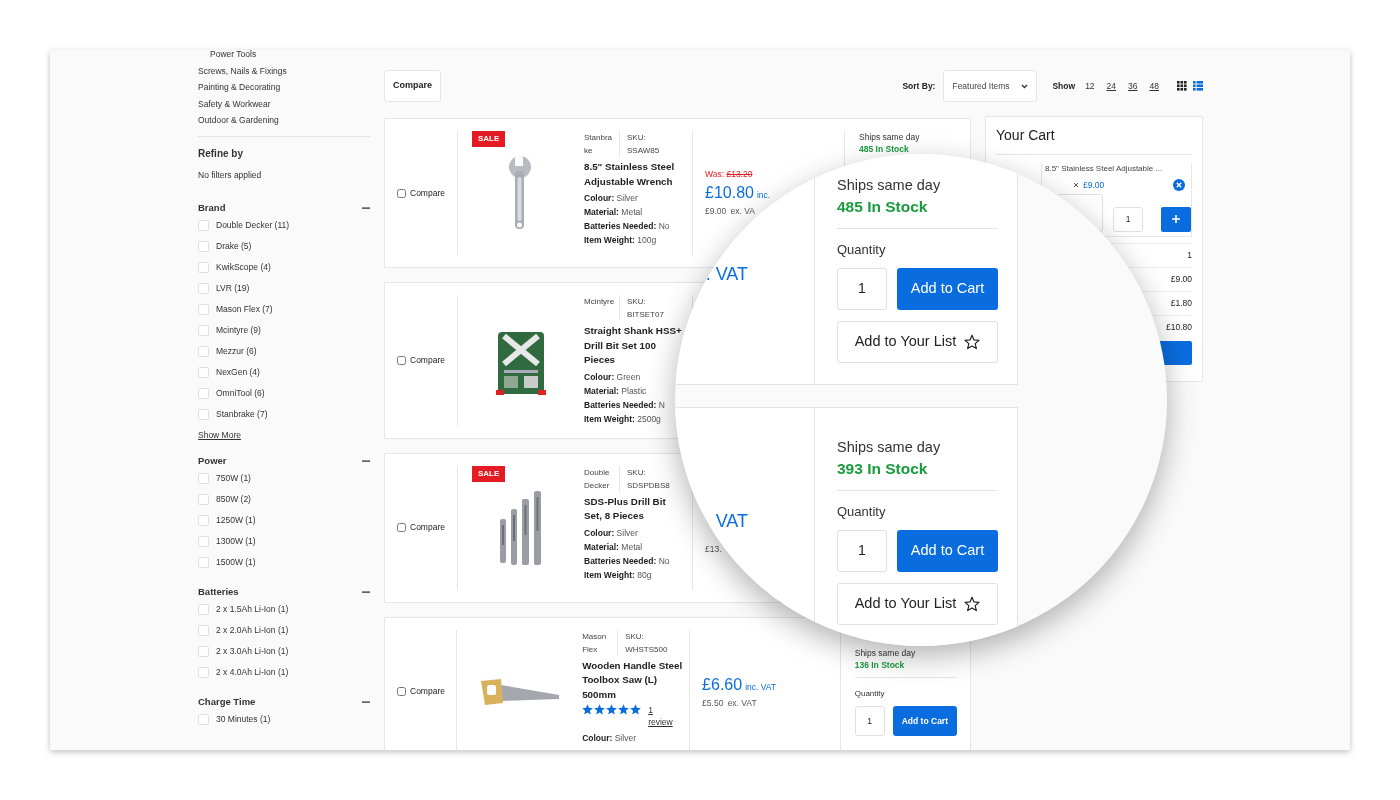 Image resolution: width=1400 pixels, height=800 pixels. Describe the element at coordinates (284, 120) in the screenshot. I see `category-link: Outdoor & Gardening` at that location.